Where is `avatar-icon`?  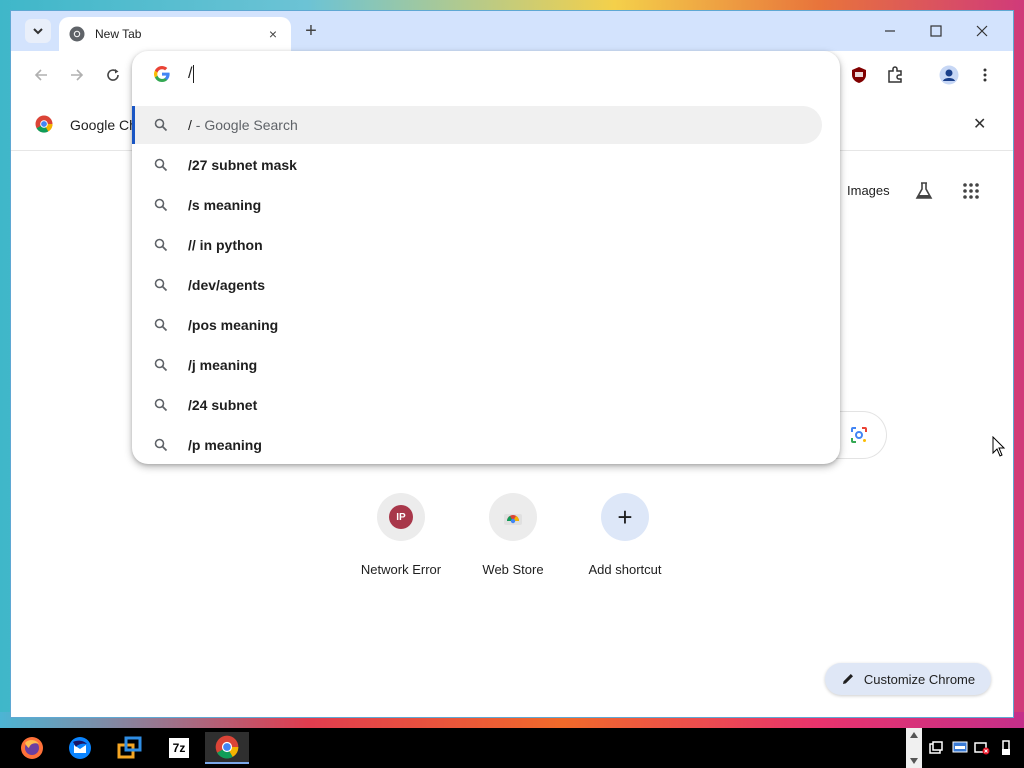
avatar-icon is located at coordinates (949, 75).